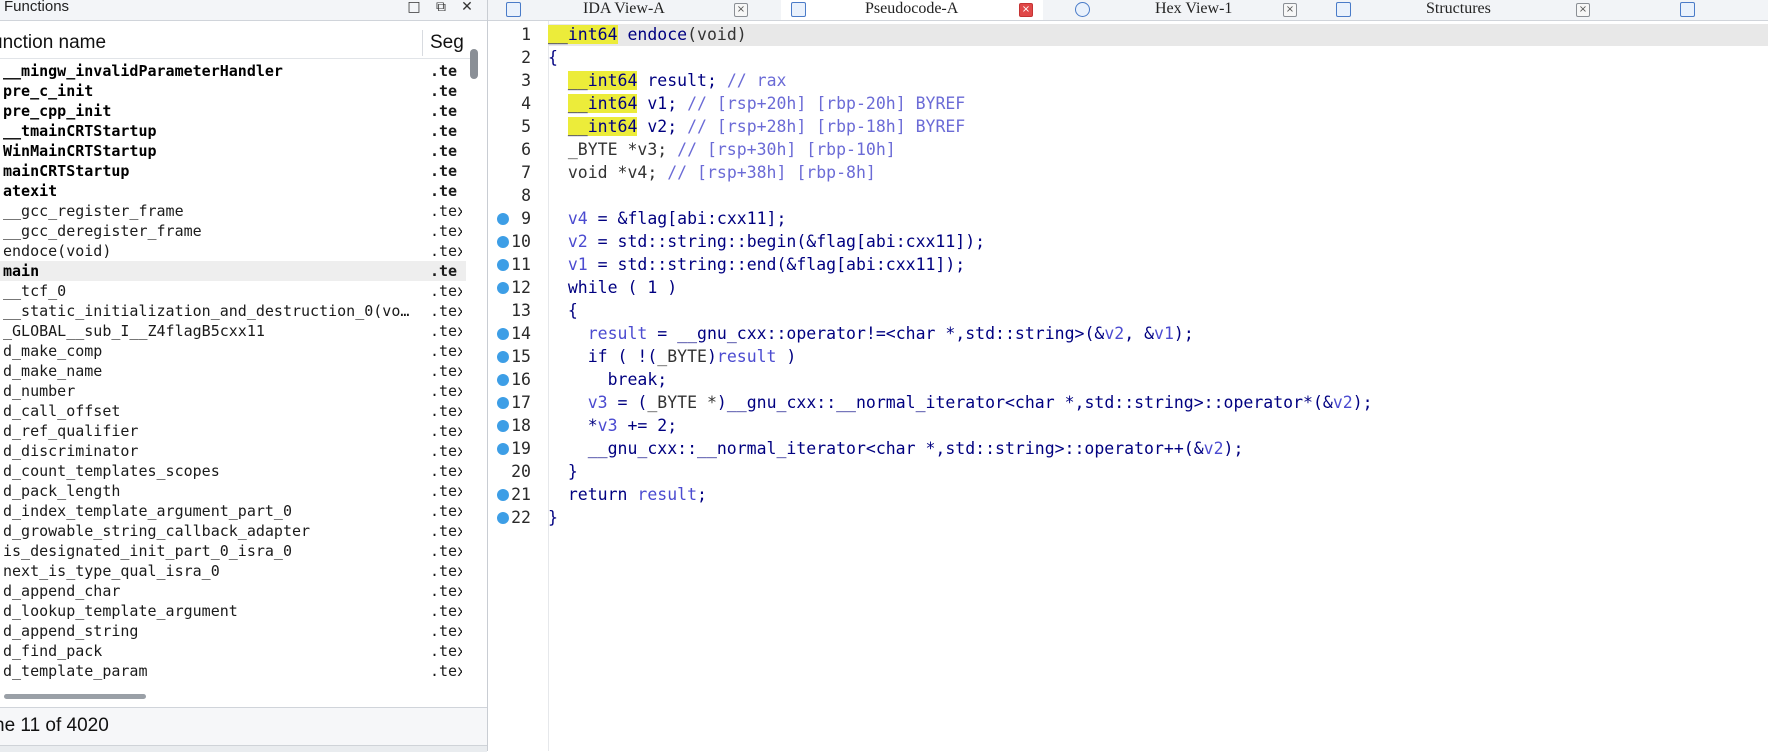  Describe the element at coordinates (233, 331) in the screenshot. I see `function-row: _GLOBAL__sub_I__Z4flagB5cxx11 .tex` at that location.